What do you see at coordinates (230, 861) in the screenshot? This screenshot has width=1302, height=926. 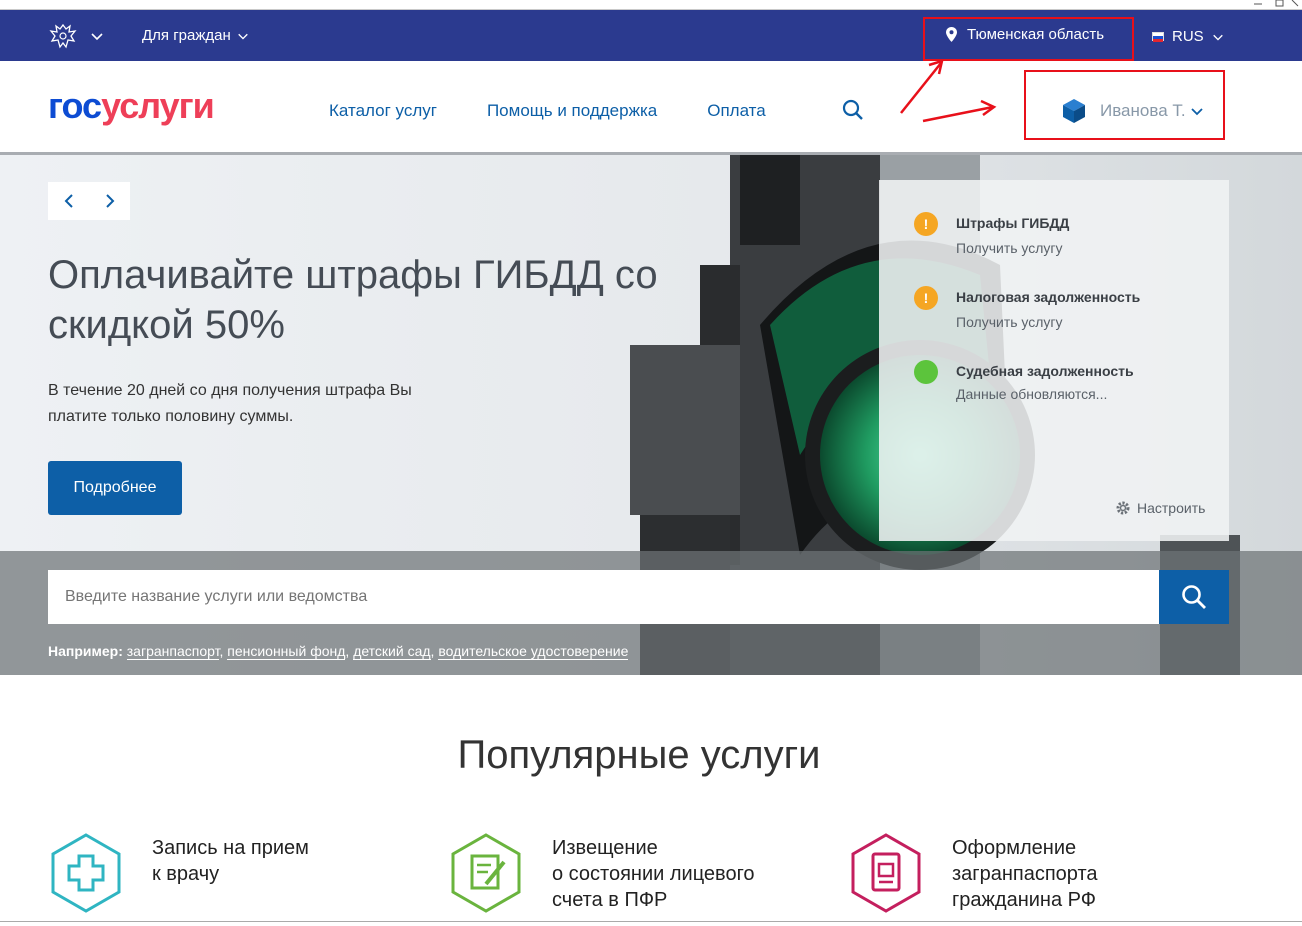 I see `service-label: Запись на прием к врачу` at bounding box center [230, 861].